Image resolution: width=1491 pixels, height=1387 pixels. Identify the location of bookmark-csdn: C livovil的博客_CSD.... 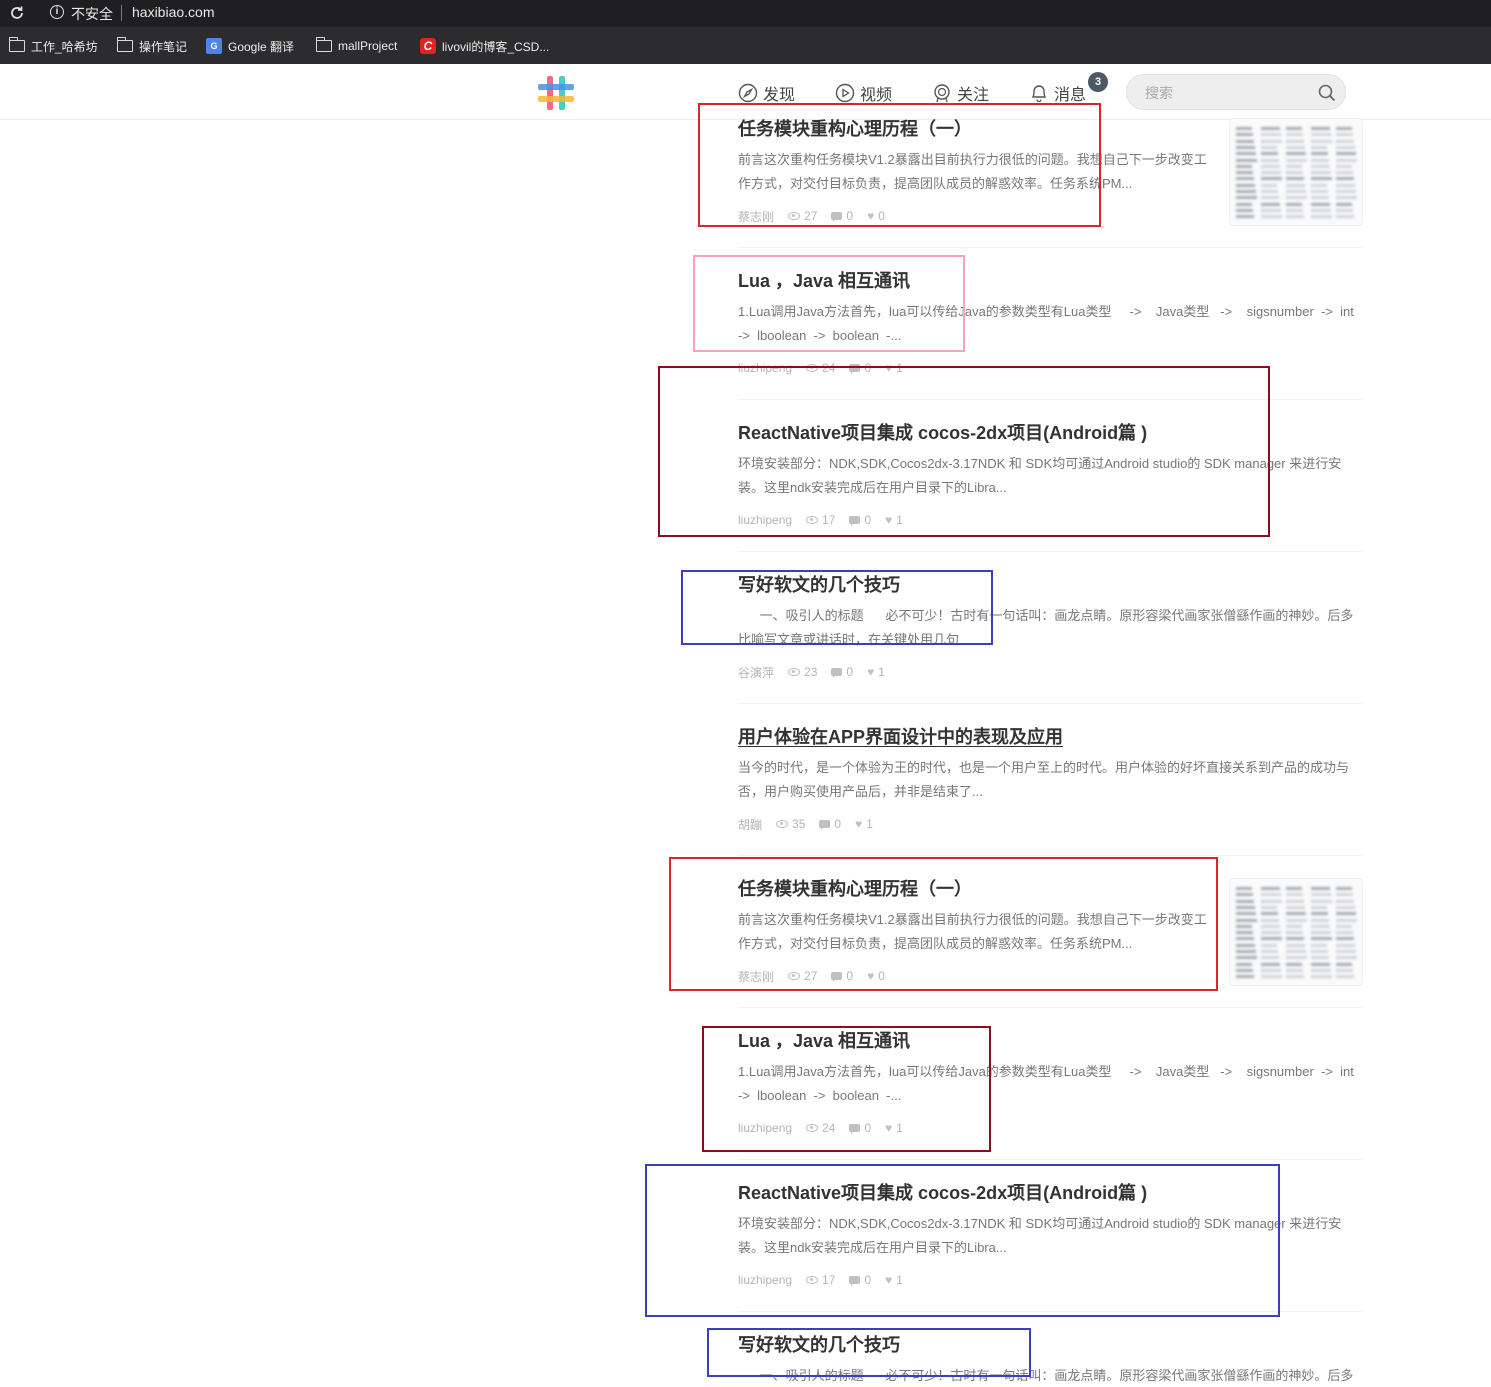
(484, 46).